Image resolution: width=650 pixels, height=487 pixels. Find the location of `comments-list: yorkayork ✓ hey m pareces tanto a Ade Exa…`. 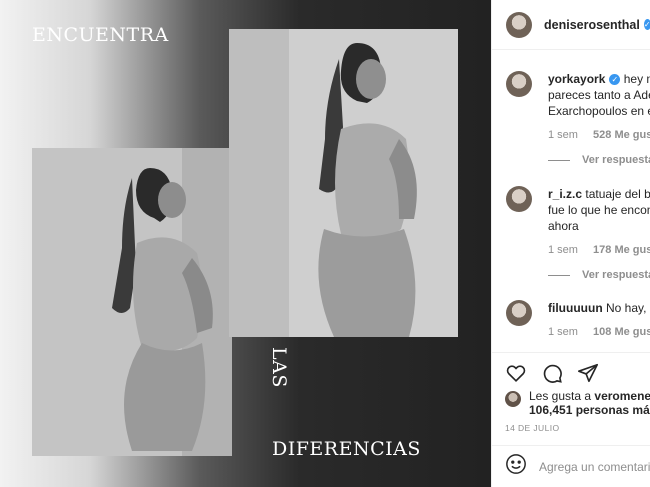

comments-list: yorkayork ✓ hey m pareces tanto a Ade Exa… is located at coordinates (571, 201).